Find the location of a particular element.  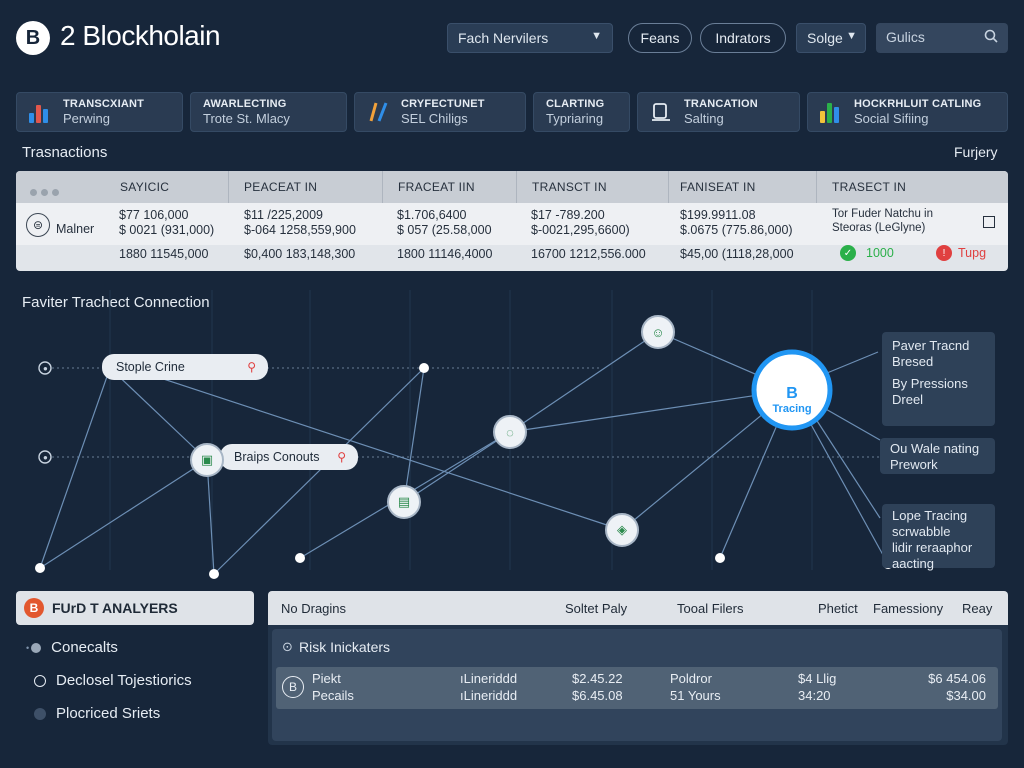

wallet-node-icon: ▣ is located at coordinates (207, 460).